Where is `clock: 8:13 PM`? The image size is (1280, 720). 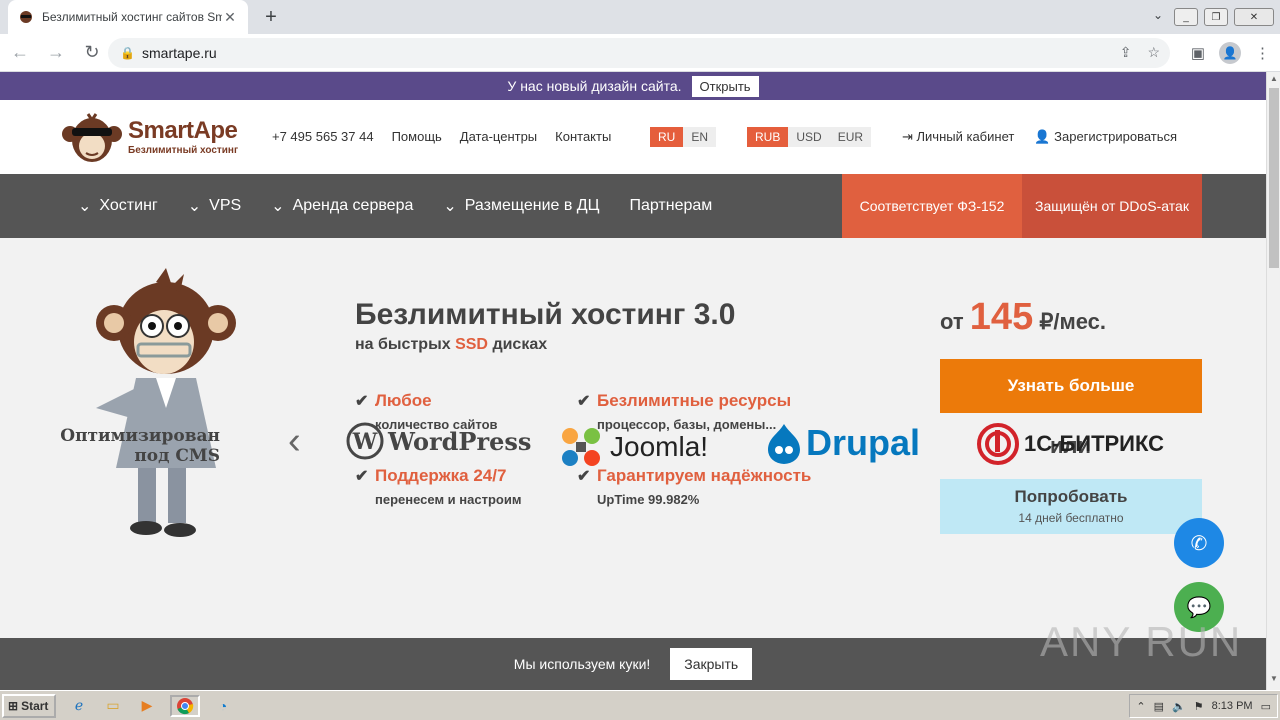 clock: 8:13 PM is located at coordinates (1232, 706).